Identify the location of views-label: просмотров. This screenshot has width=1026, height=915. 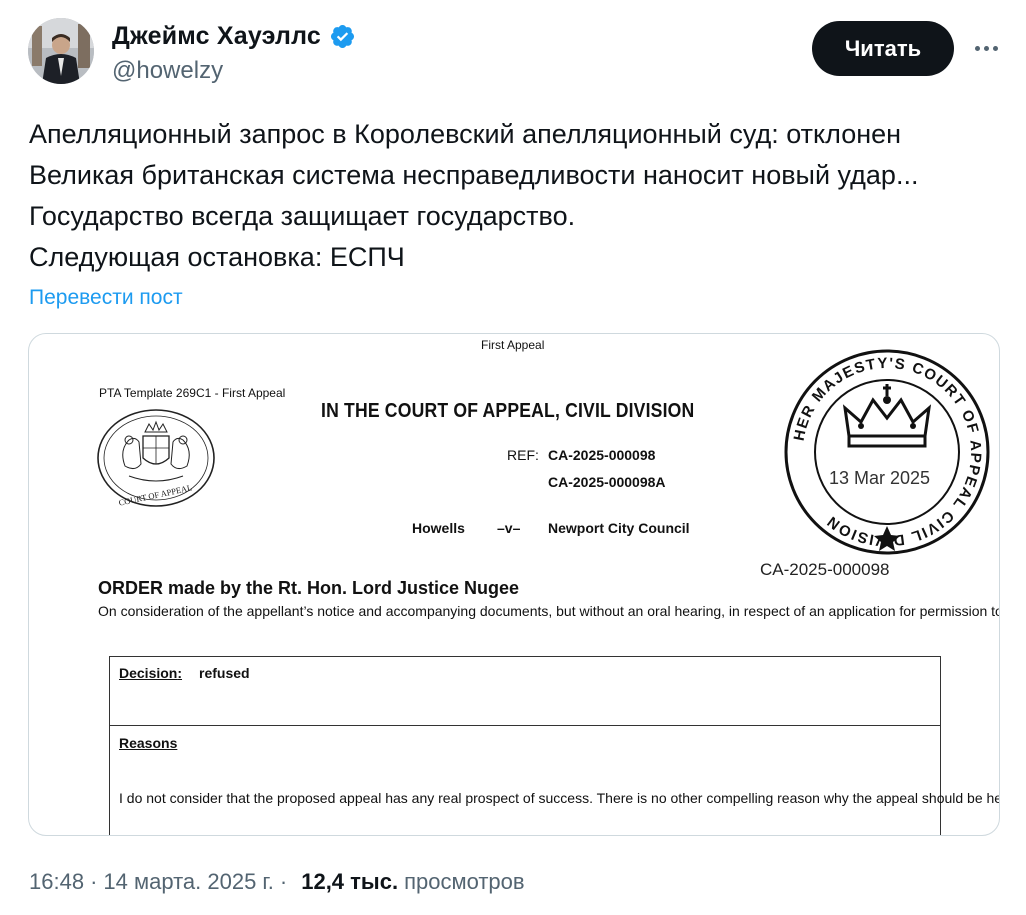
(464, 881).